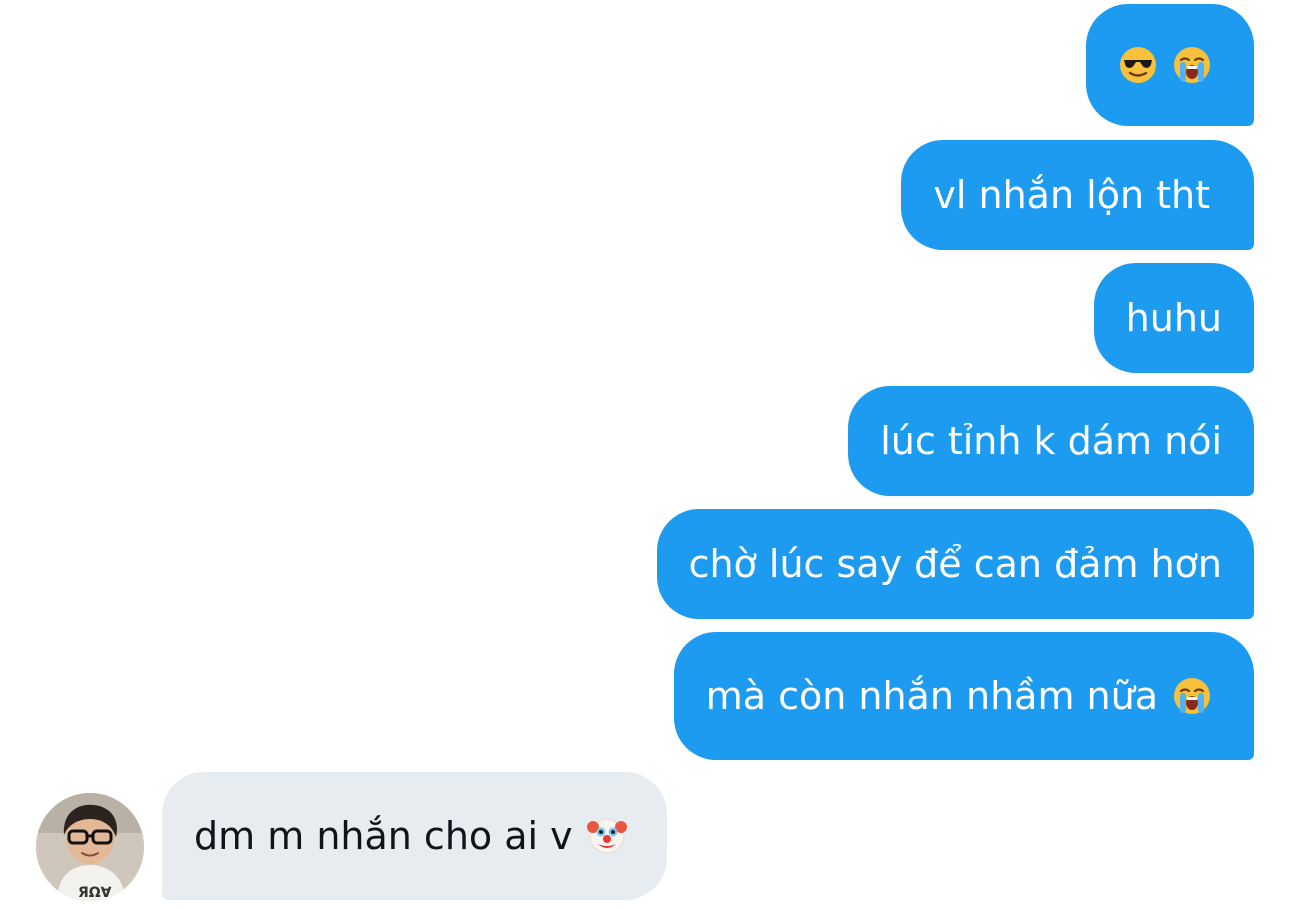 Image resolution: width=1290 pixels, height=909 pixels. I want to click on message-text: lúc tỉnh k dám nói, so click(1051, 441).